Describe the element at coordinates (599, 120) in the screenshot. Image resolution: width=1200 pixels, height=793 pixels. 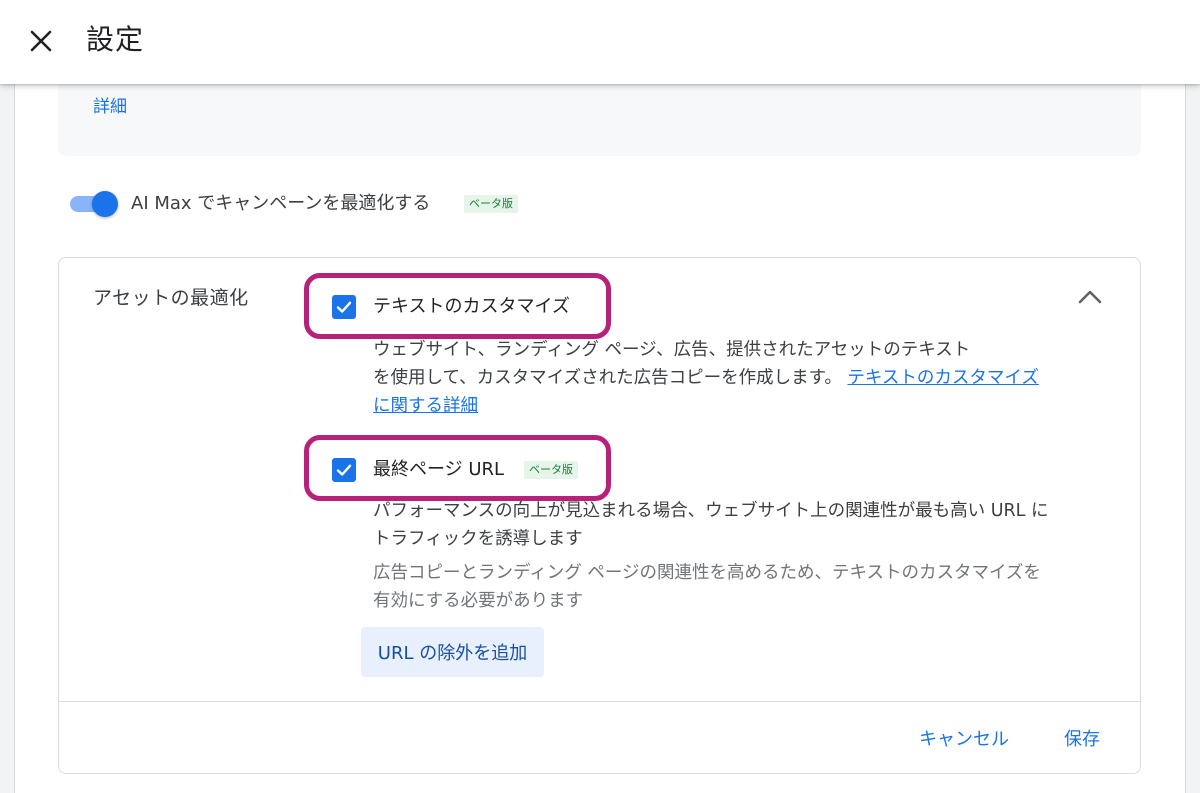
I see `previous-section-panel` at that location.